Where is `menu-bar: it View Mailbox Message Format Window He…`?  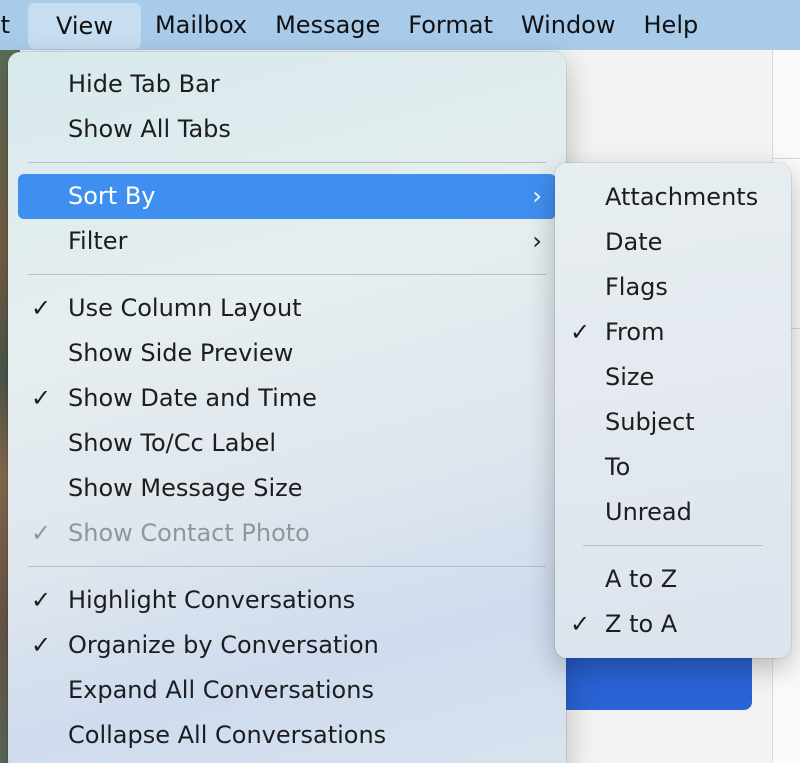
menu-bar: it View Mailbox Message Format Window He… is located at coordinates (400, 25).